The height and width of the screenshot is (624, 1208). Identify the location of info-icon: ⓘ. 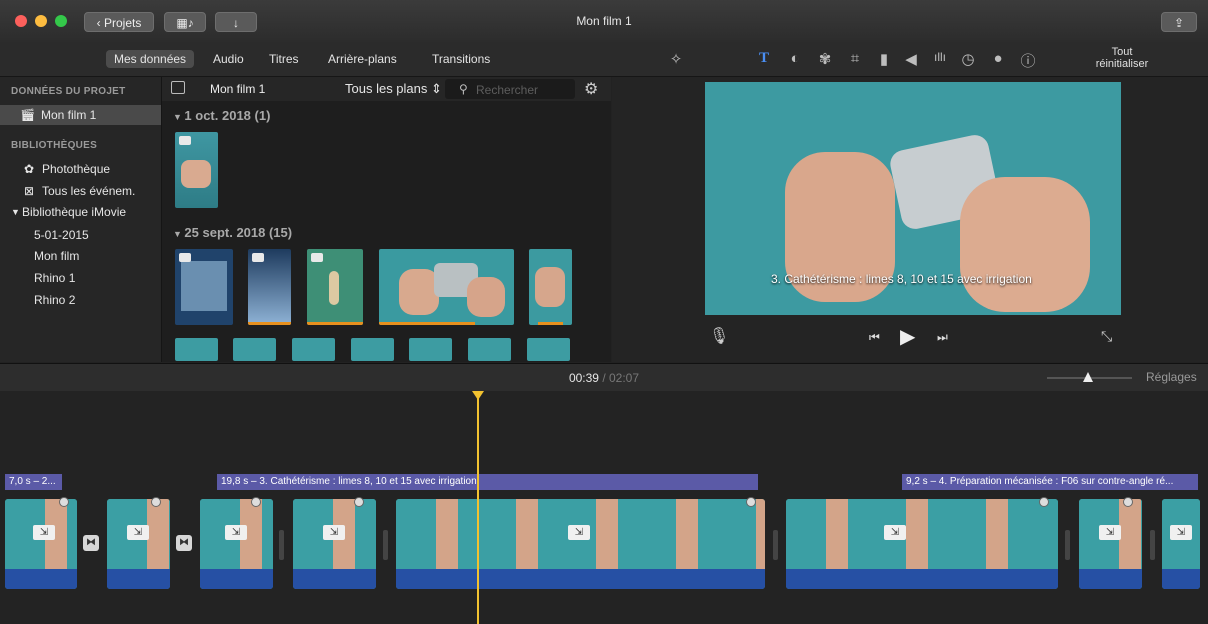
(1028, 60).